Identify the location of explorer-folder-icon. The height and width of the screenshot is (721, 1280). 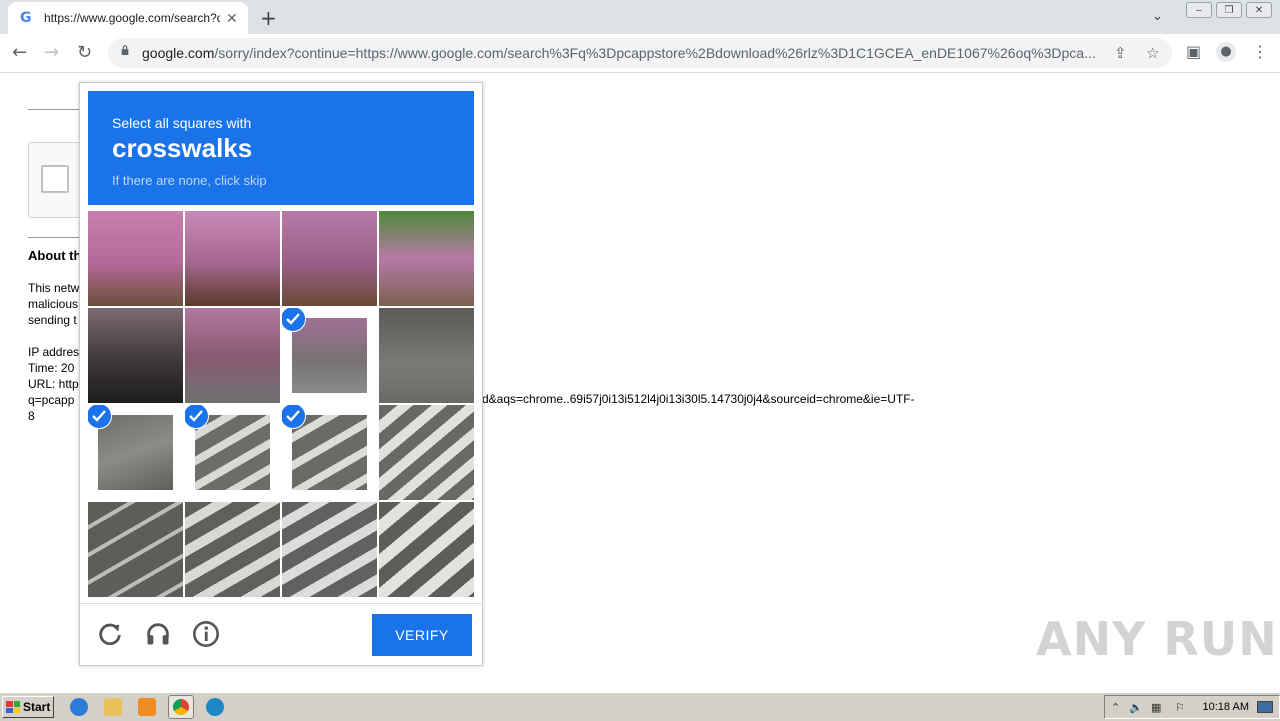
(113, 707).